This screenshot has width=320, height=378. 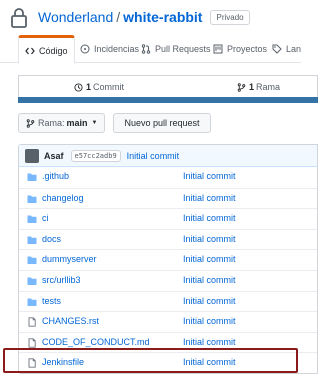 I want to click on repo-owner-link: Wonderland, so click(x=75, y=17).